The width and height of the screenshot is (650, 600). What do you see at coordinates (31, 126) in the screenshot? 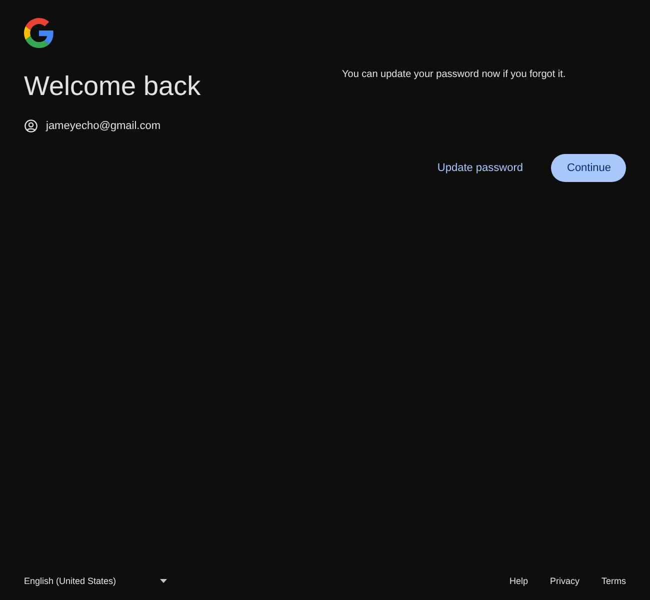
I see `account-icon` at bounding box center [31, 126].